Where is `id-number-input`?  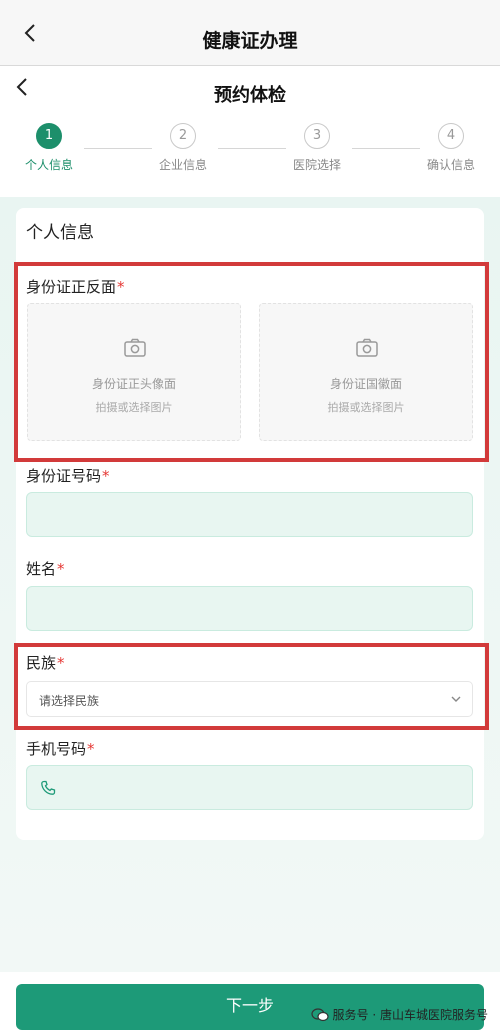
id-number-input is located at coordinates (249, 514).